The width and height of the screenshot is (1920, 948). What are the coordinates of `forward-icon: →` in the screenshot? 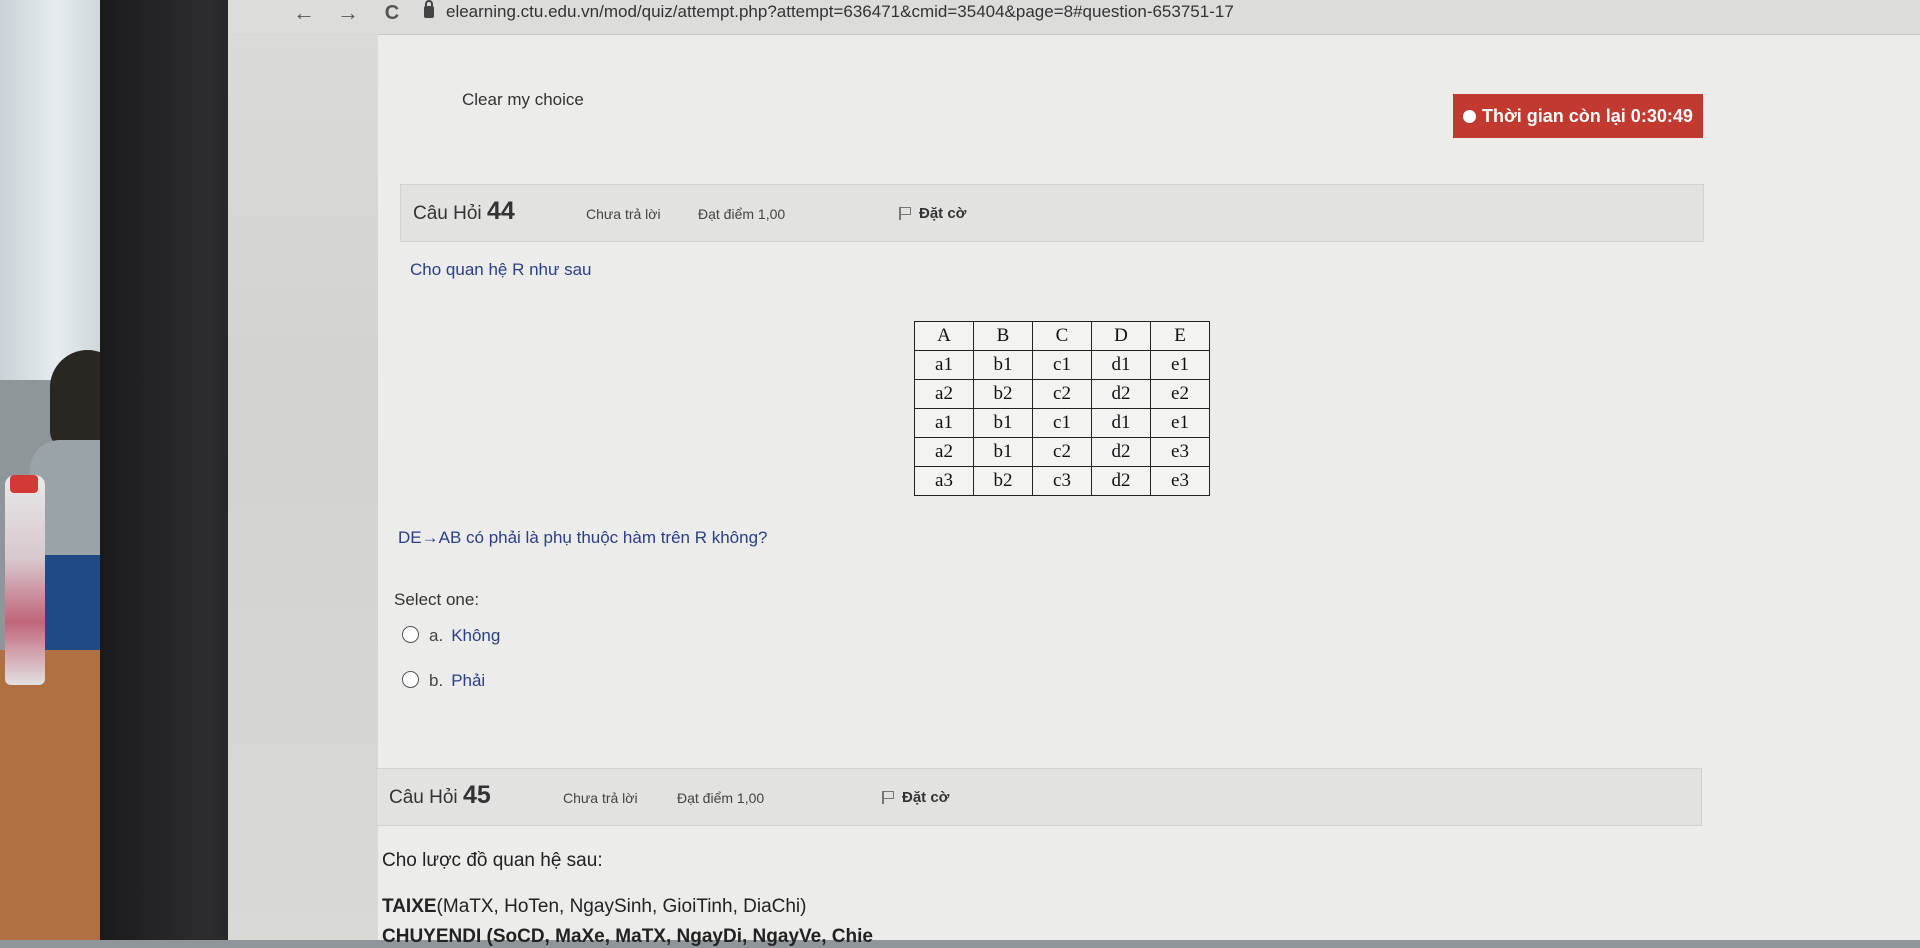 It's located at (348, 14).